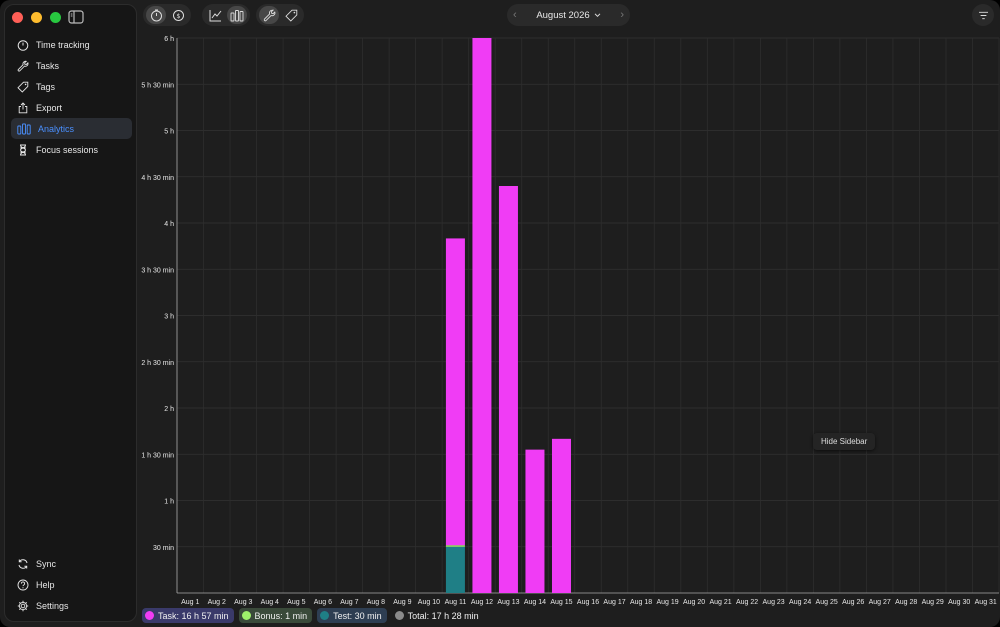 This screenshot has width=1000, height=627. I want to click on earnings-button: $, so click(178, 15).